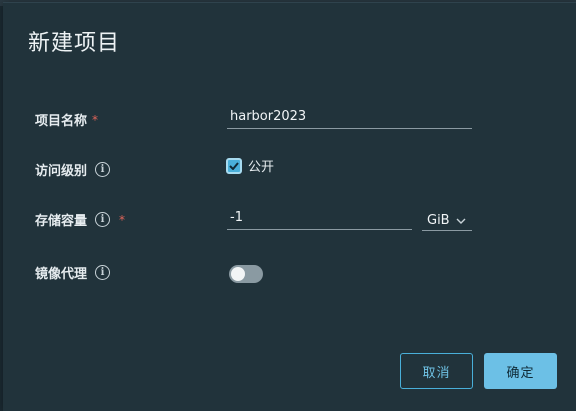 Image resolution: width=576 pixels, height=411 pixels. Describe the element at coordinates (520, 371) in the screenshot. I see `ok-button: 确定` at that location.